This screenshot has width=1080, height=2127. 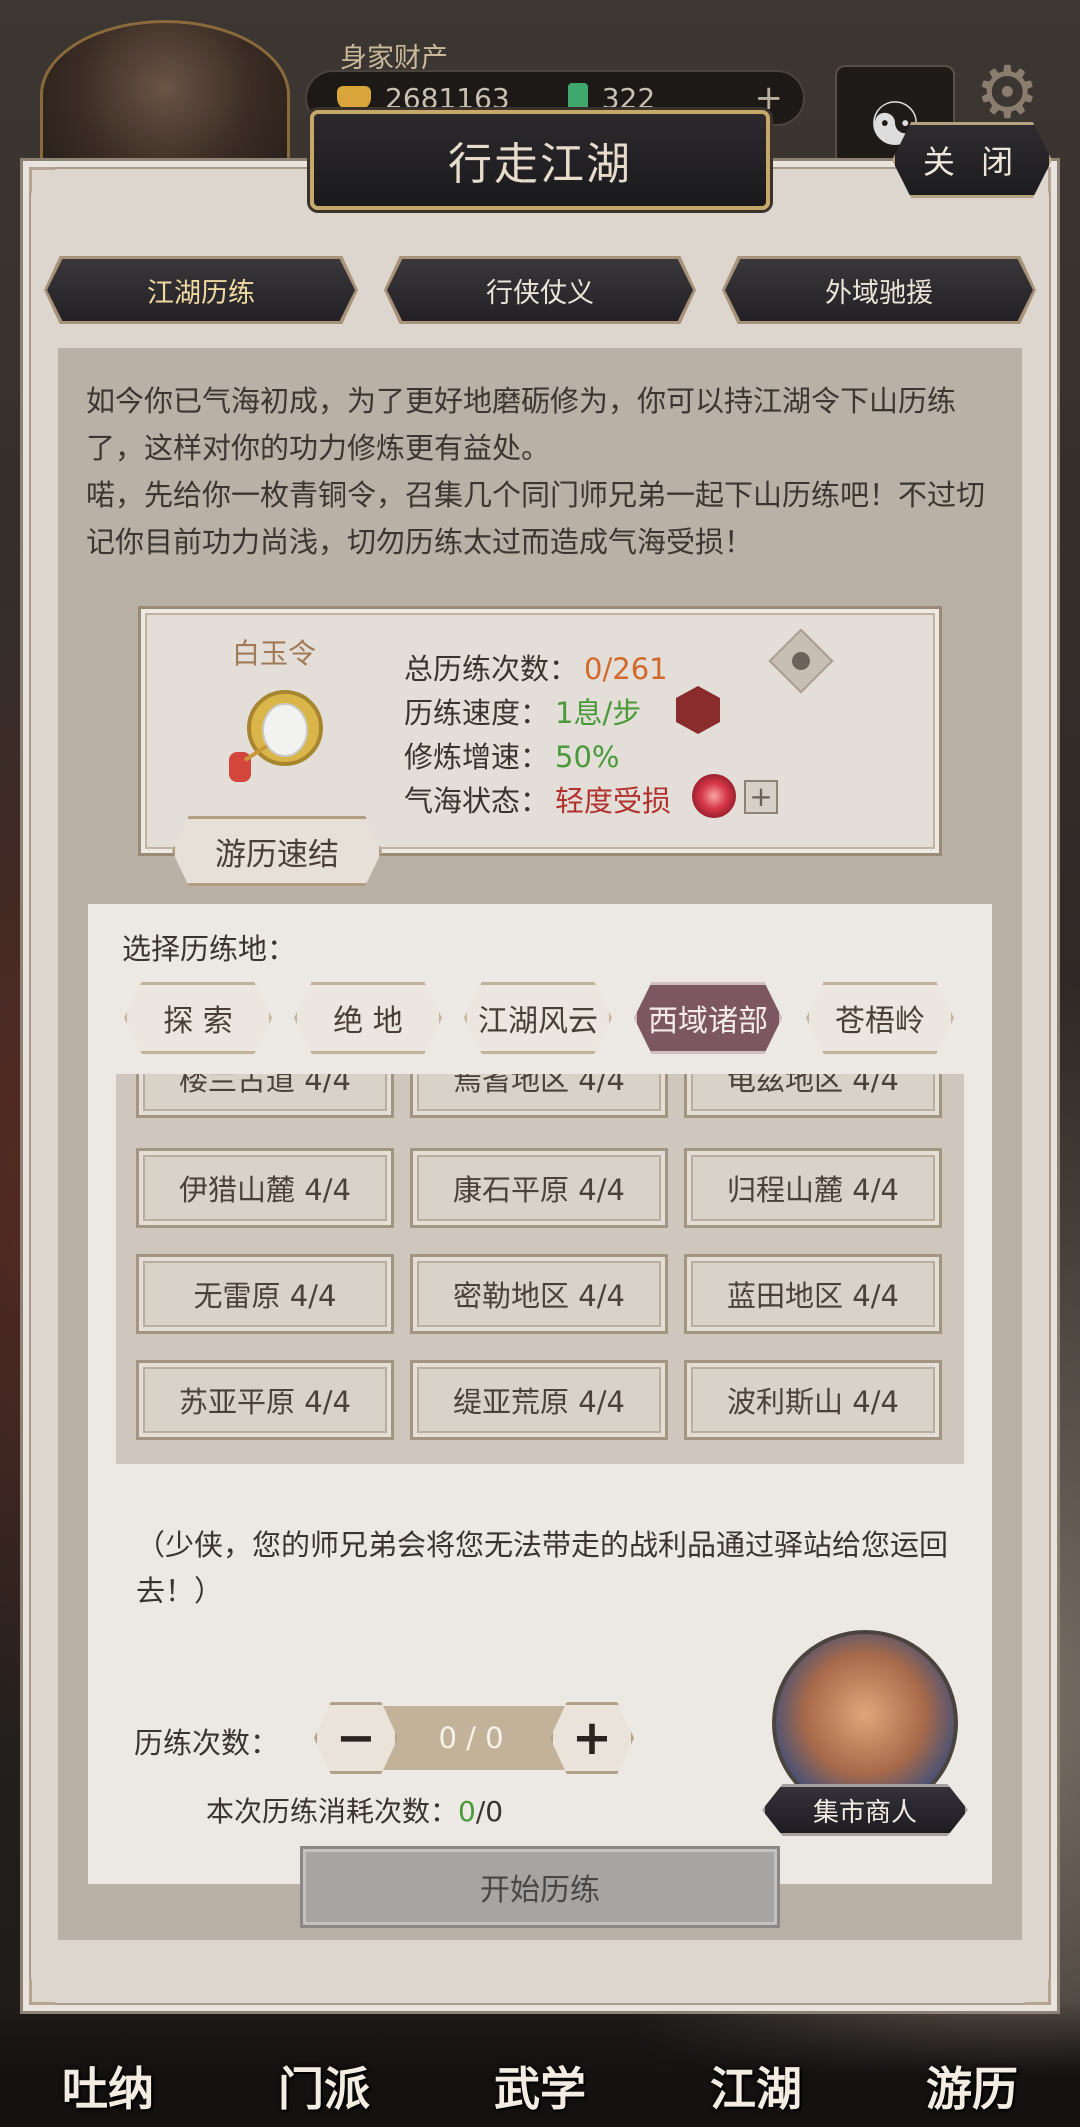 What do you see at coordinates (477, 713) in the screenshot?
I see `stat-speed-label: 历练速度：` at bounding box center [477, 713].